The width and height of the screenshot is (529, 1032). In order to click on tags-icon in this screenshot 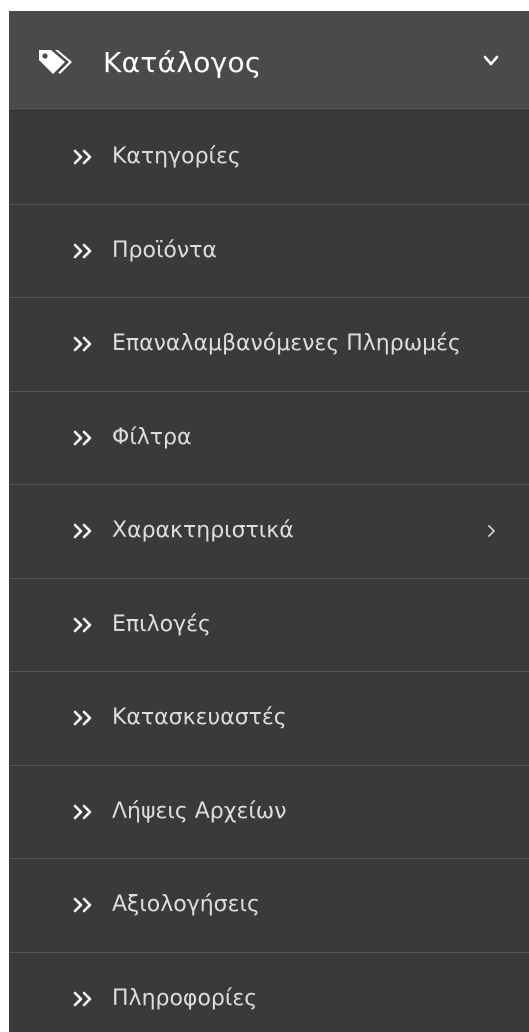, I will do `click(55, 62)`.